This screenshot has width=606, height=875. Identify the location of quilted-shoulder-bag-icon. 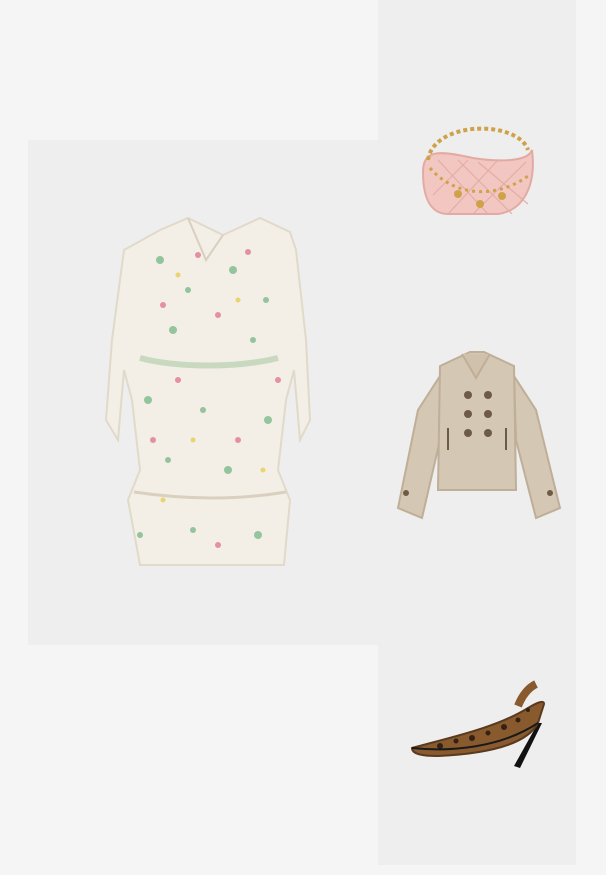
(477, 170).